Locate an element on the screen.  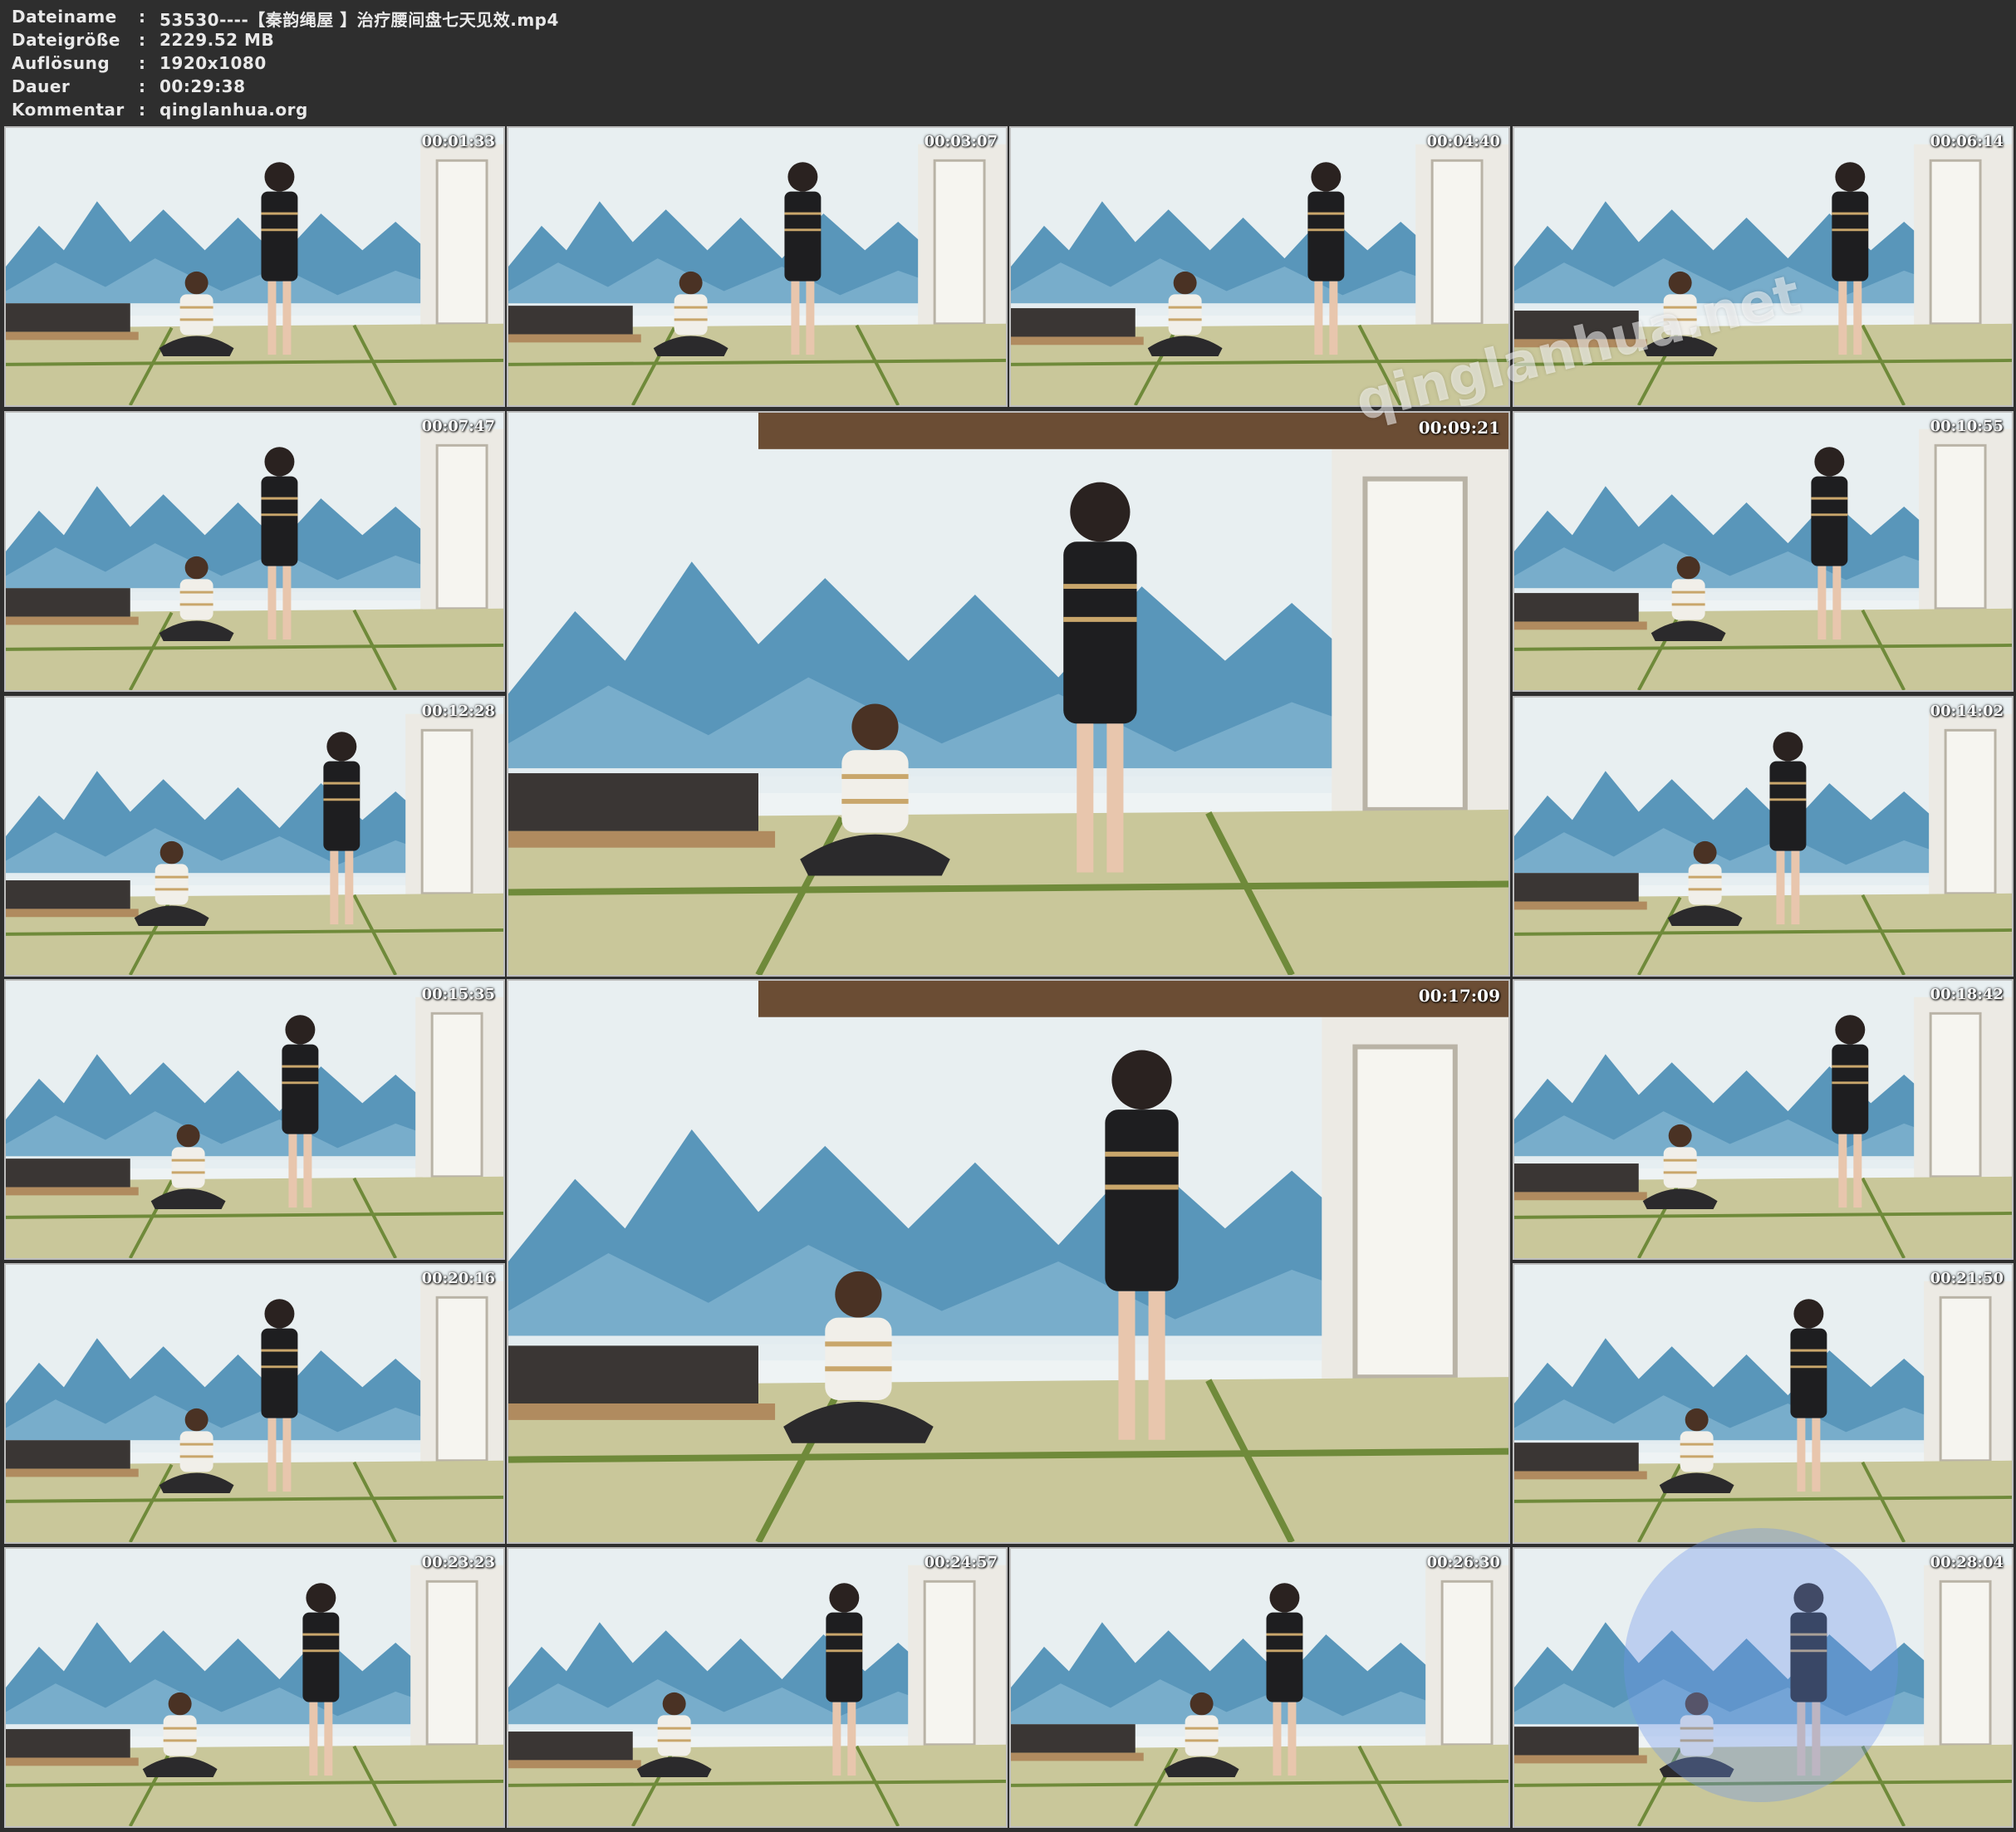
video-thumbnail: 00:01:33 is located at coordinates (255, 266).